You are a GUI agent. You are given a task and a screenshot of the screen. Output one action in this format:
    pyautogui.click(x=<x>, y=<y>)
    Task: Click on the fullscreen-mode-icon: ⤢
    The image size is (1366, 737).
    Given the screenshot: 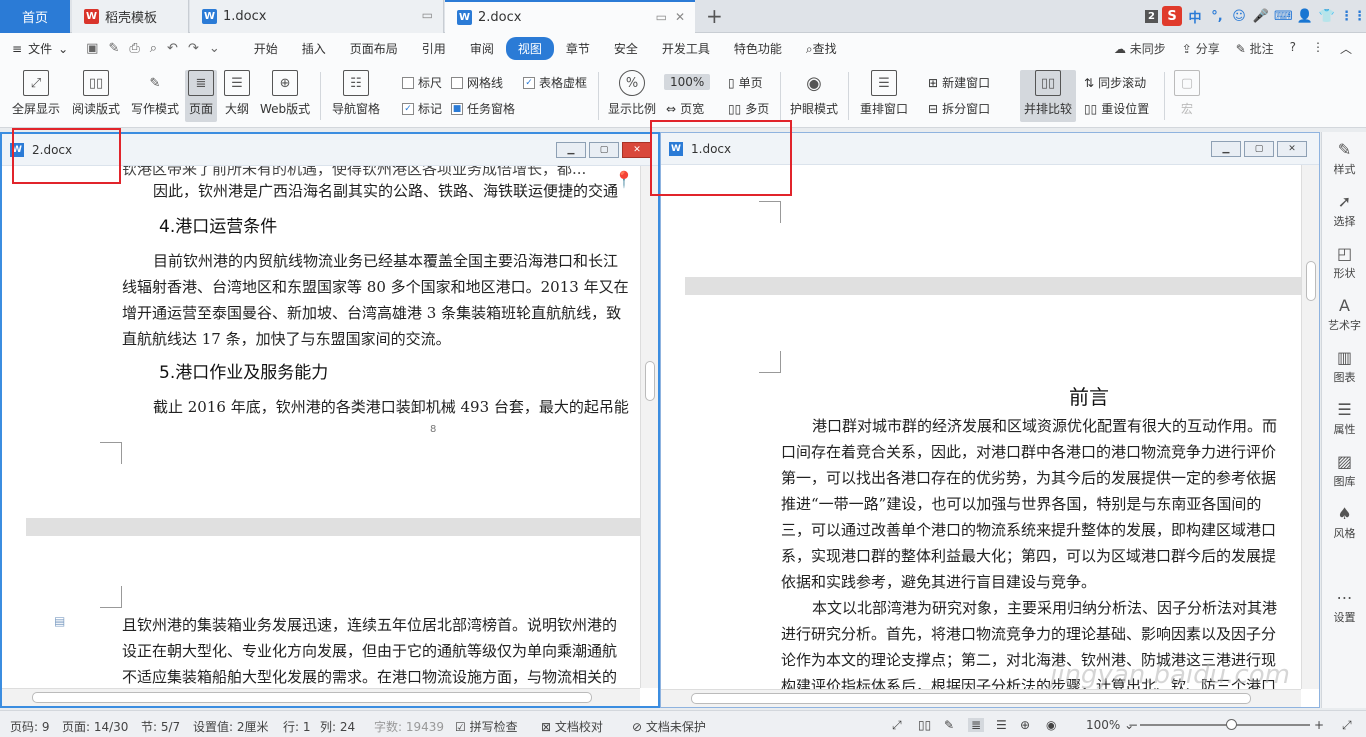 What is the action you would take?
    pyautogui.click(x=897, y=725)
    